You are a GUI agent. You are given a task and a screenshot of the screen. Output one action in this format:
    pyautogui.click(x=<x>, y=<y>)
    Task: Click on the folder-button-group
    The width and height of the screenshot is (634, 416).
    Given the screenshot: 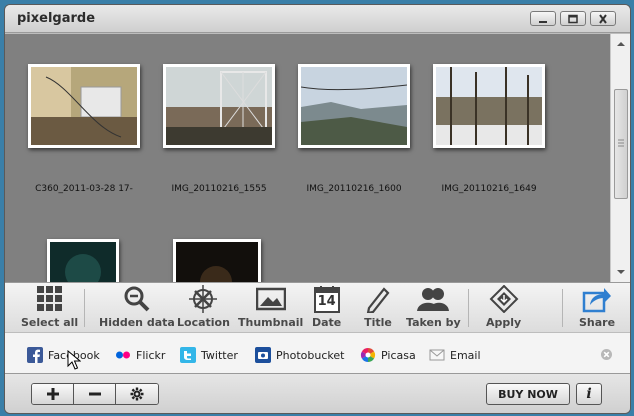 What is the action you would take?
    pyautogui.click(x=95, y=394)
    